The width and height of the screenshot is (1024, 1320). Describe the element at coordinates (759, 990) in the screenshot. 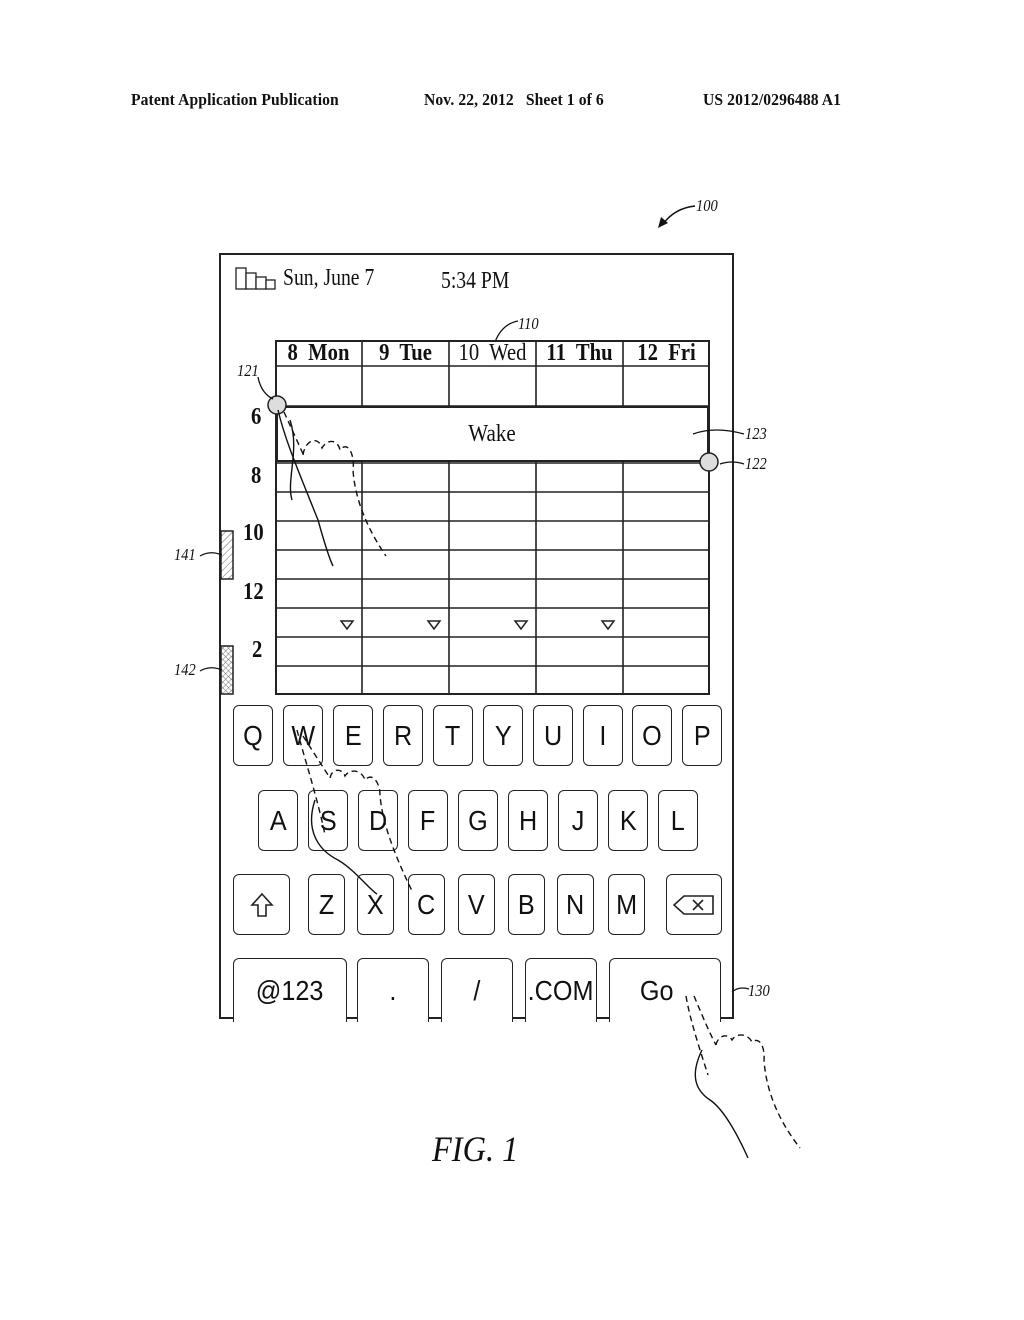

I see `ref-label-130: 130` at that location.